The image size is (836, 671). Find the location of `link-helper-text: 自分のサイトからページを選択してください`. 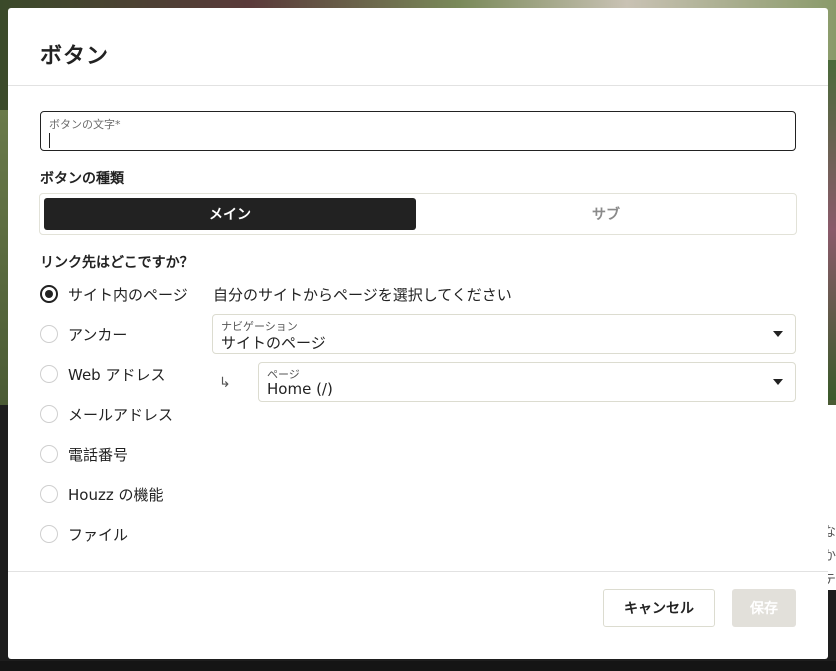

link-helper-text: 自分のサイトからページを選択してください is located at coordinates (362, 295).